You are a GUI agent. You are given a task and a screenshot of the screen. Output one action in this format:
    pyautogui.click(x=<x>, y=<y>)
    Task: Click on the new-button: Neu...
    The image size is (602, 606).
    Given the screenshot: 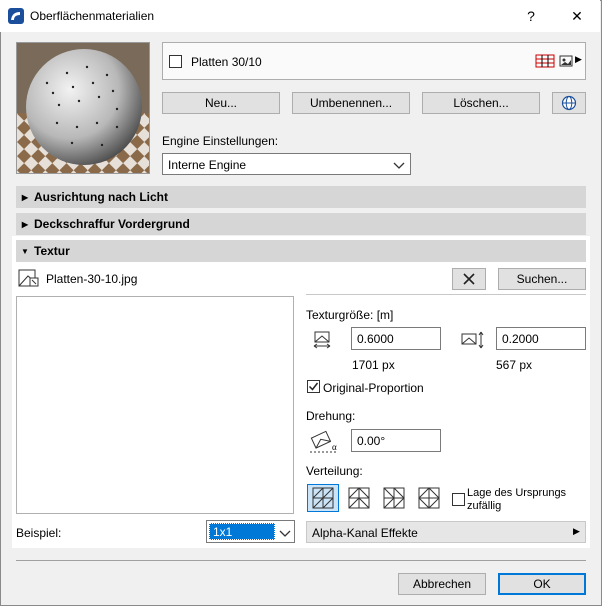 What is the action you would take?
    pyautogui.click(x=221, y=103)
    